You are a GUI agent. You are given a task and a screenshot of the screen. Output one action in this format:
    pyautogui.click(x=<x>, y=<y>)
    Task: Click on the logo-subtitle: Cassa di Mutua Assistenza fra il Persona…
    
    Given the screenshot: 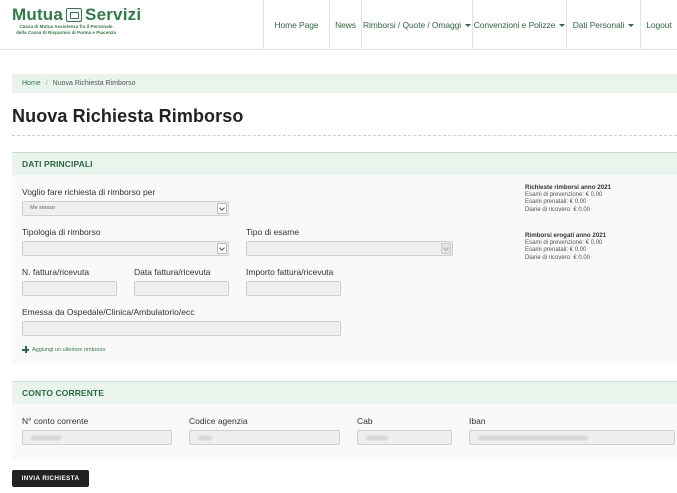 What is the action you would take?
    pyautogui.click(x=66, y=29)
    